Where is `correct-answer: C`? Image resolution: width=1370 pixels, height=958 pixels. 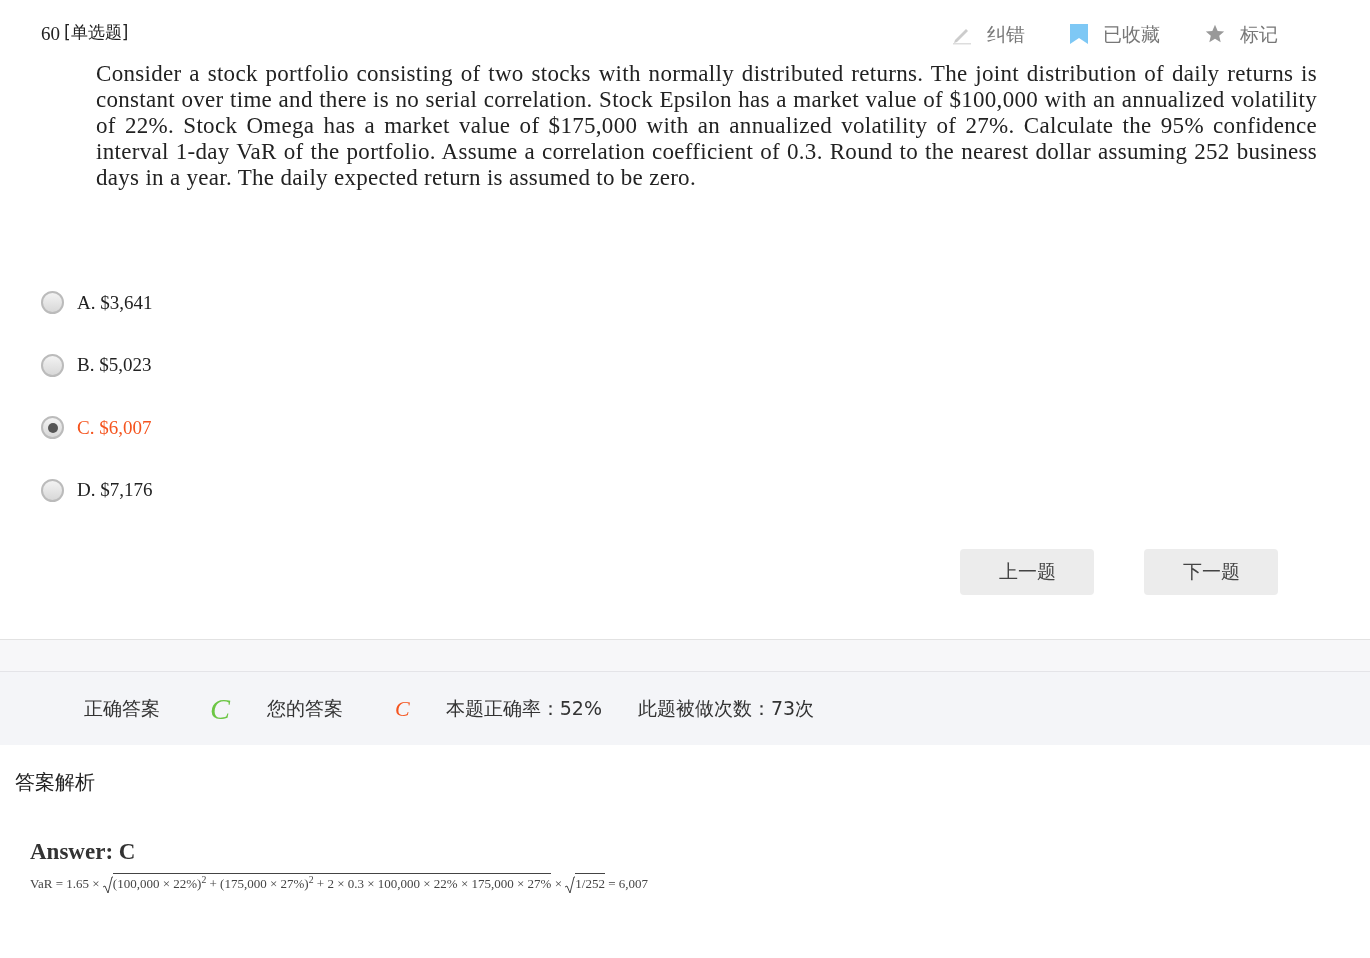 correct-answer: C is located at coordinates (220, 708).